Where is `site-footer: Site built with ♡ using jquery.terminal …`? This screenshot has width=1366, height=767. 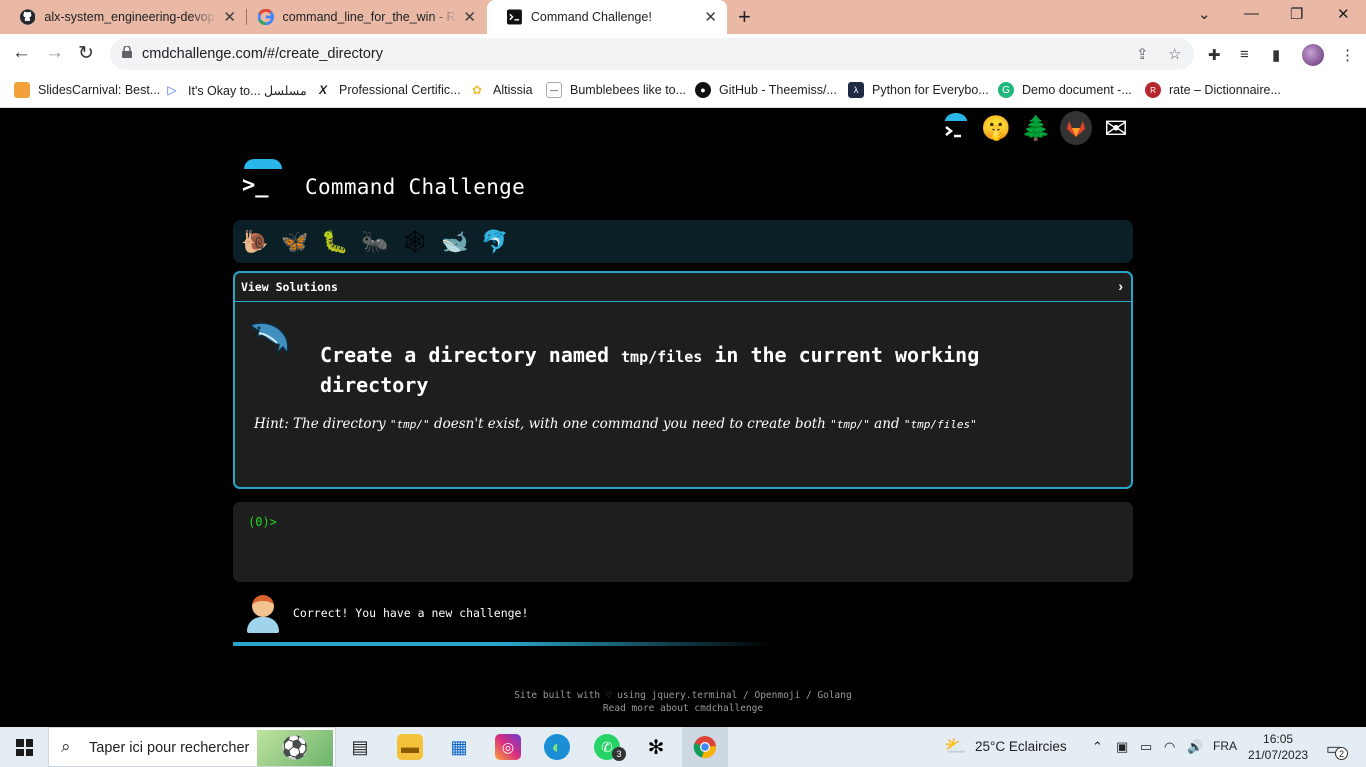
site-footer: Site built with ♡ using jquery.terminal … is located at coordinates (683, 702).